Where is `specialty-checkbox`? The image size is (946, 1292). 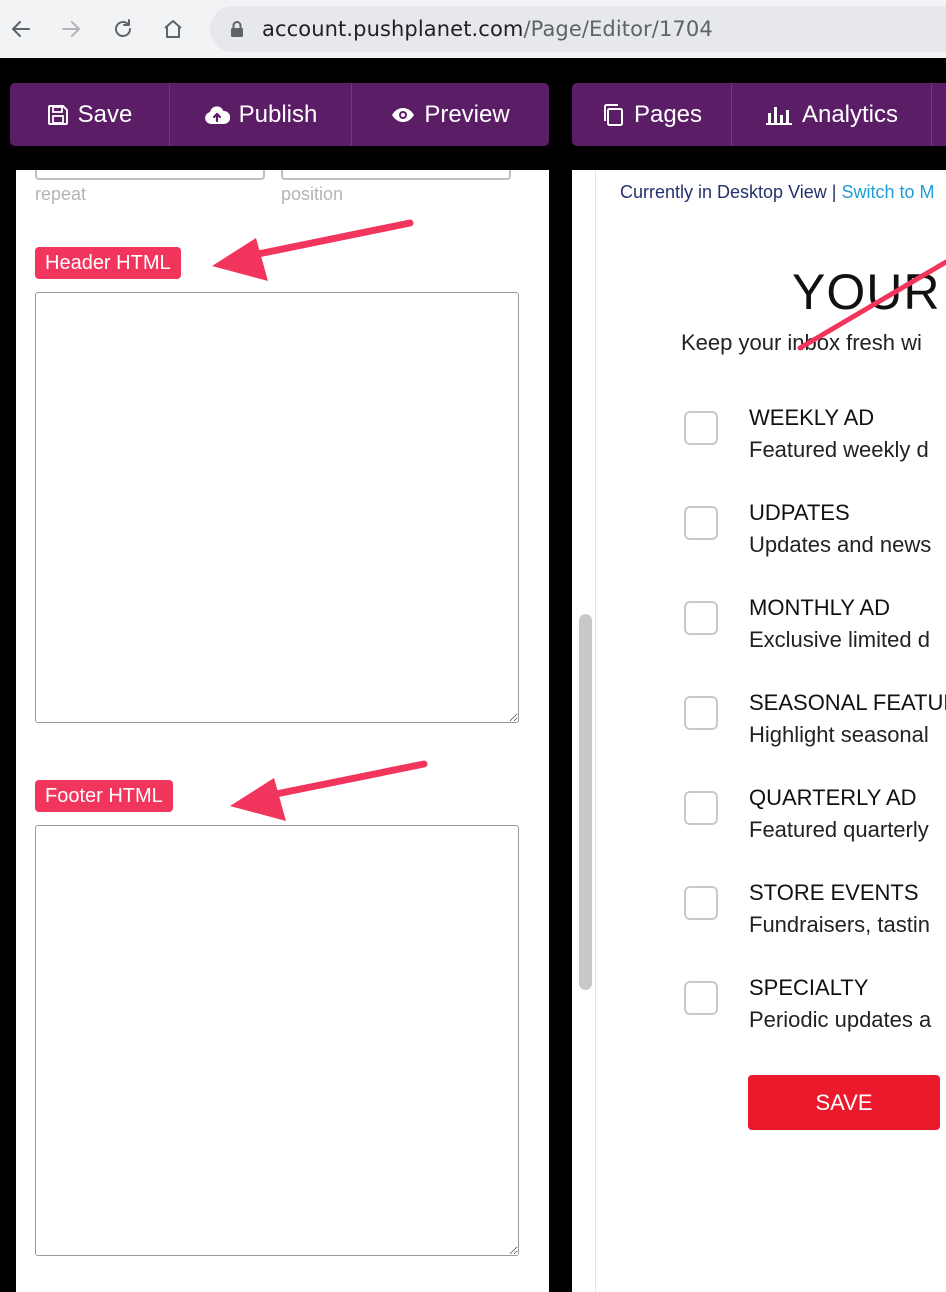 specialty-checkbox is located at coordinates (701, 998).